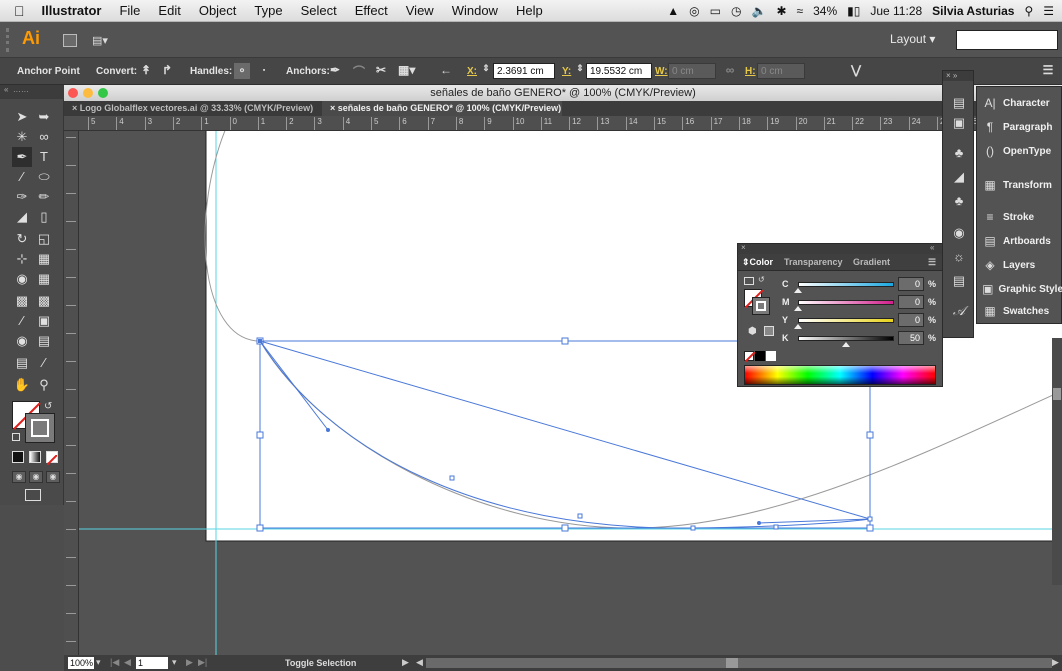 The image size is (1062, 671). I want to click on menu-edit: Edit, so click(169, 10).